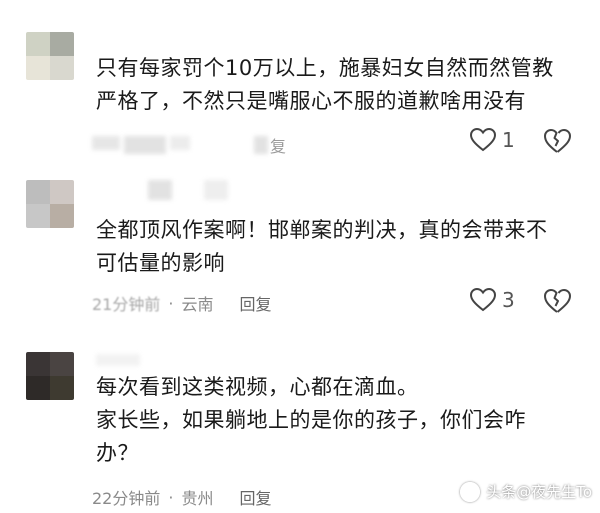  I want to click on like-button: 3, so click(492, 300).